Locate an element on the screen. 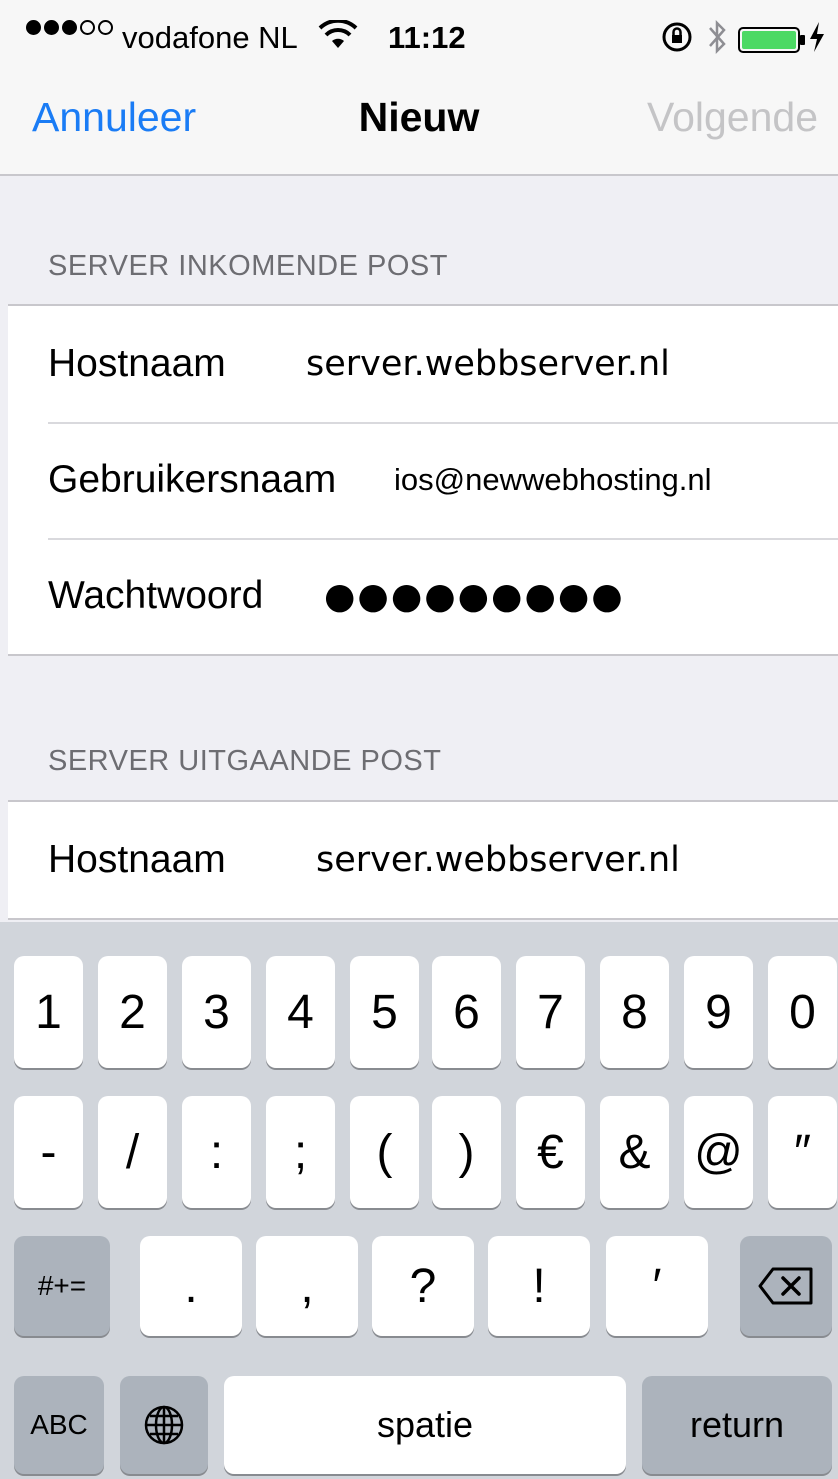 This screenshot has width=838, height=1479. backspace-icon is located at coordinates (785, 1286).